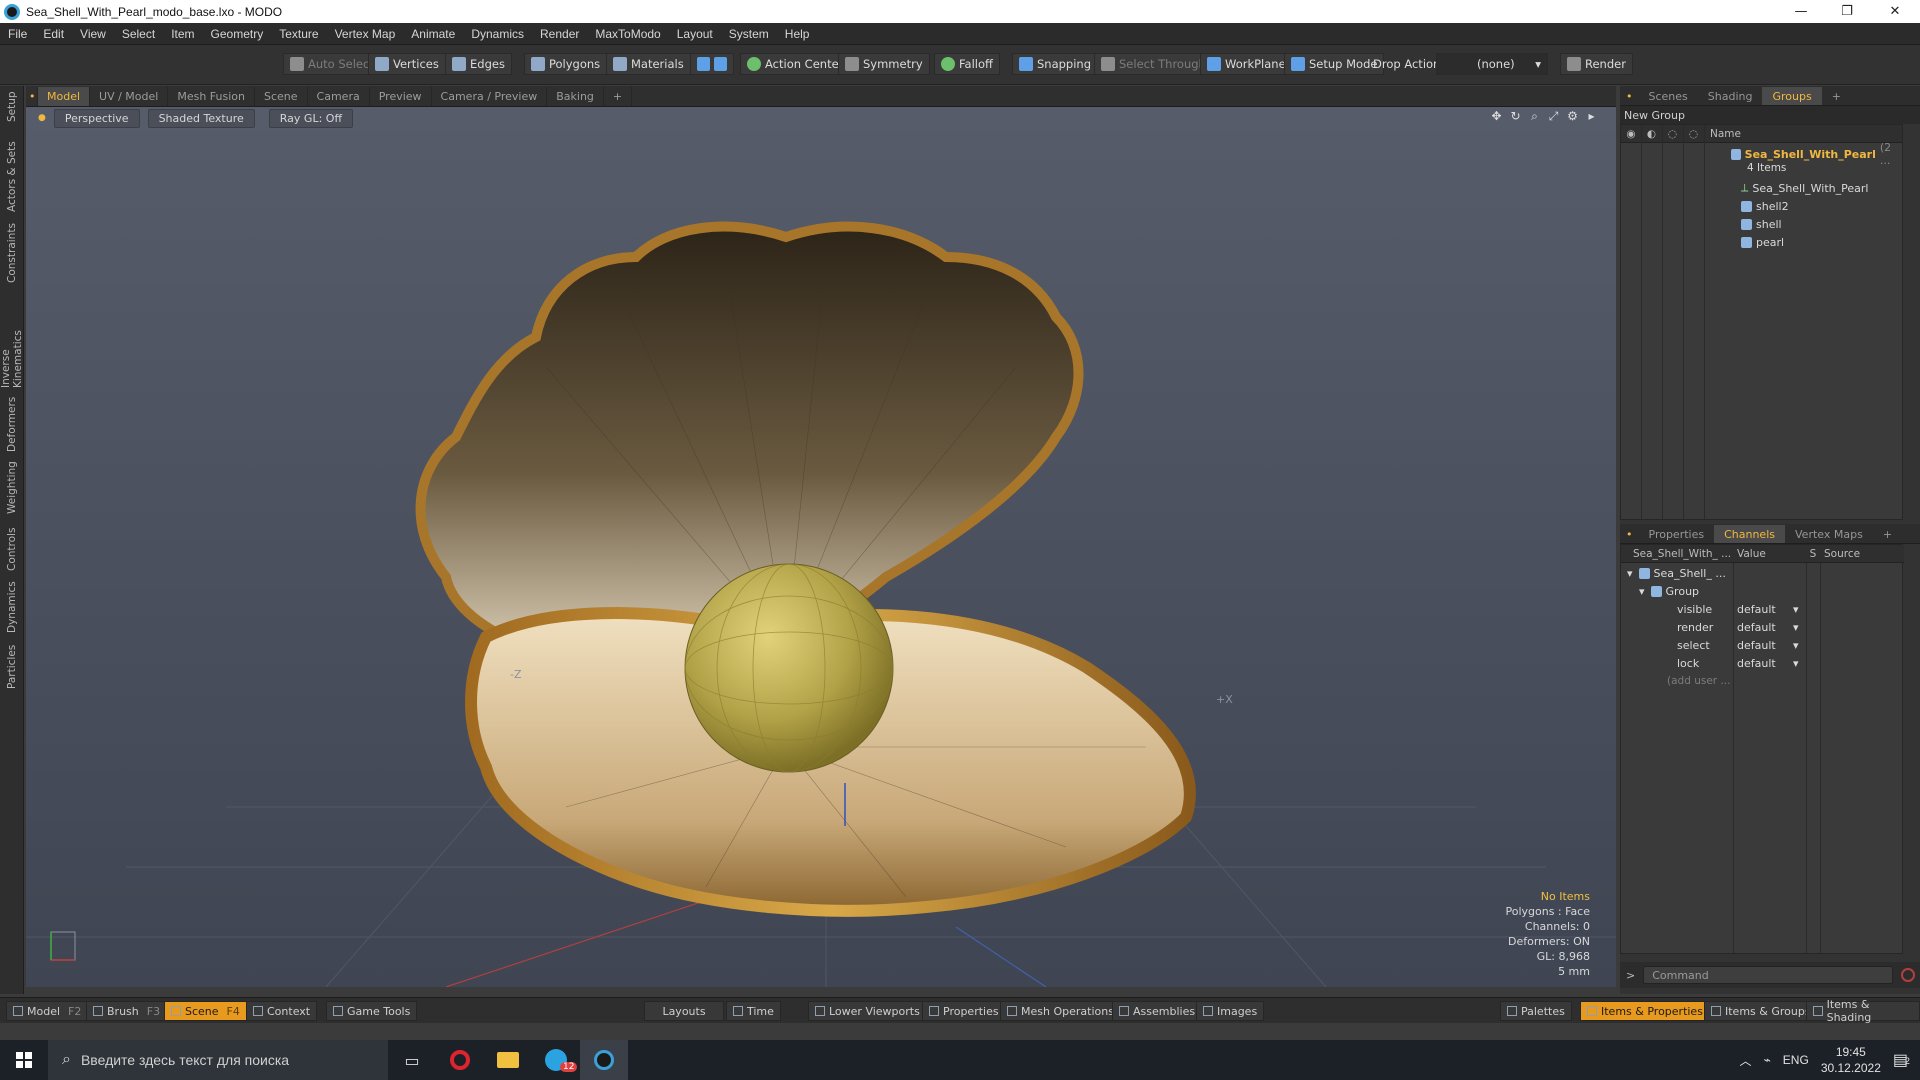 The height and width of the screenshot is (1080, 1920). Describe the element at coordinates (433, 34) in the screenshot. I see `menu-animate: Animate` at that location.